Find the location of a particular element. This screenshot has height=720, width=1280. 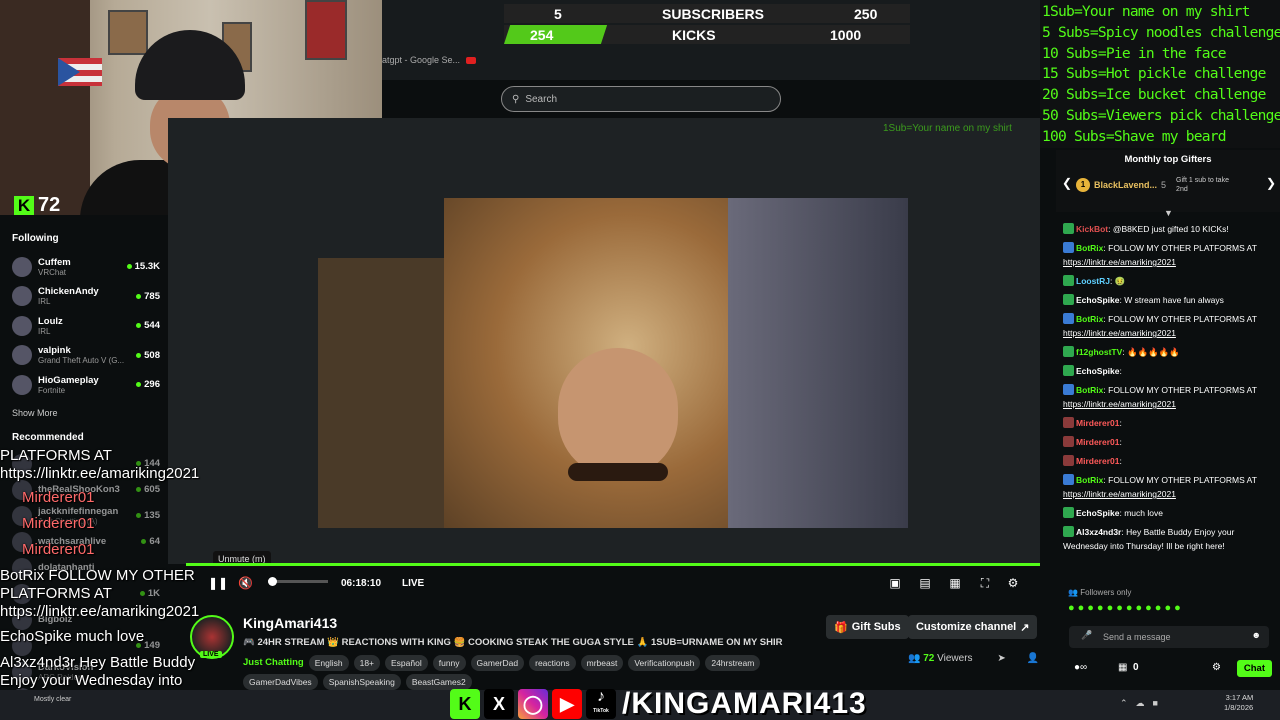

channel-name: KingAmari413 is located at coordinates (290, 623).